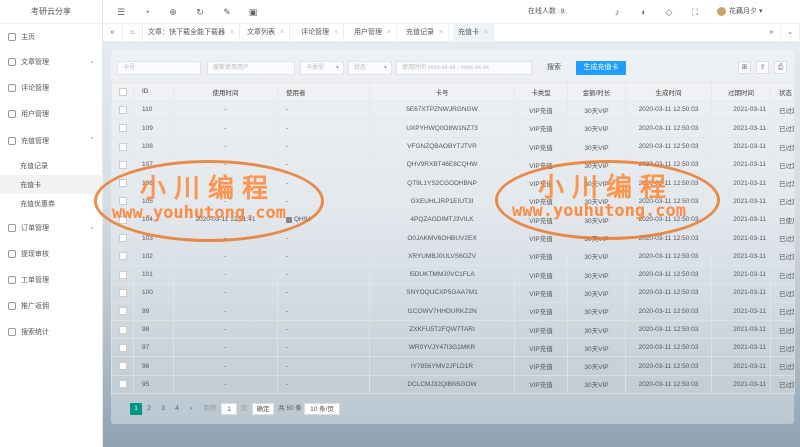 Image resolution: width=800 pixels, height=447 pixels. I want to click on user-search-input: 搜索使用用户, so click(251, 68).